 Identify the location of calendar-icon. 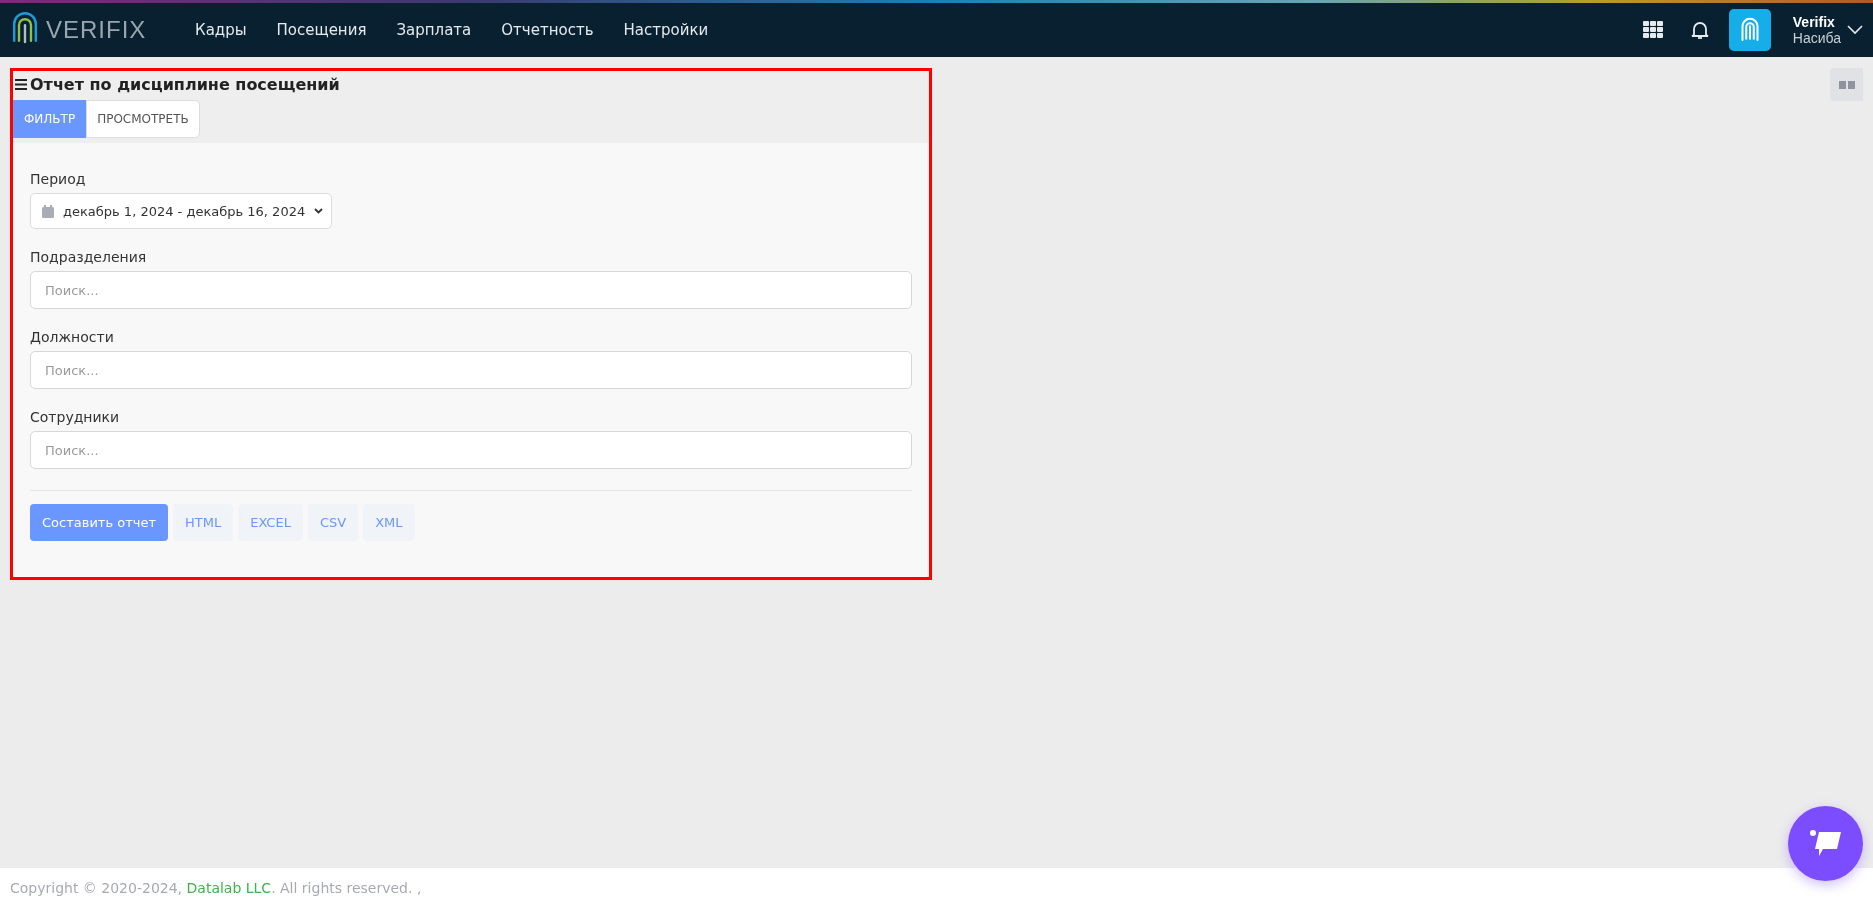
(48, 211).